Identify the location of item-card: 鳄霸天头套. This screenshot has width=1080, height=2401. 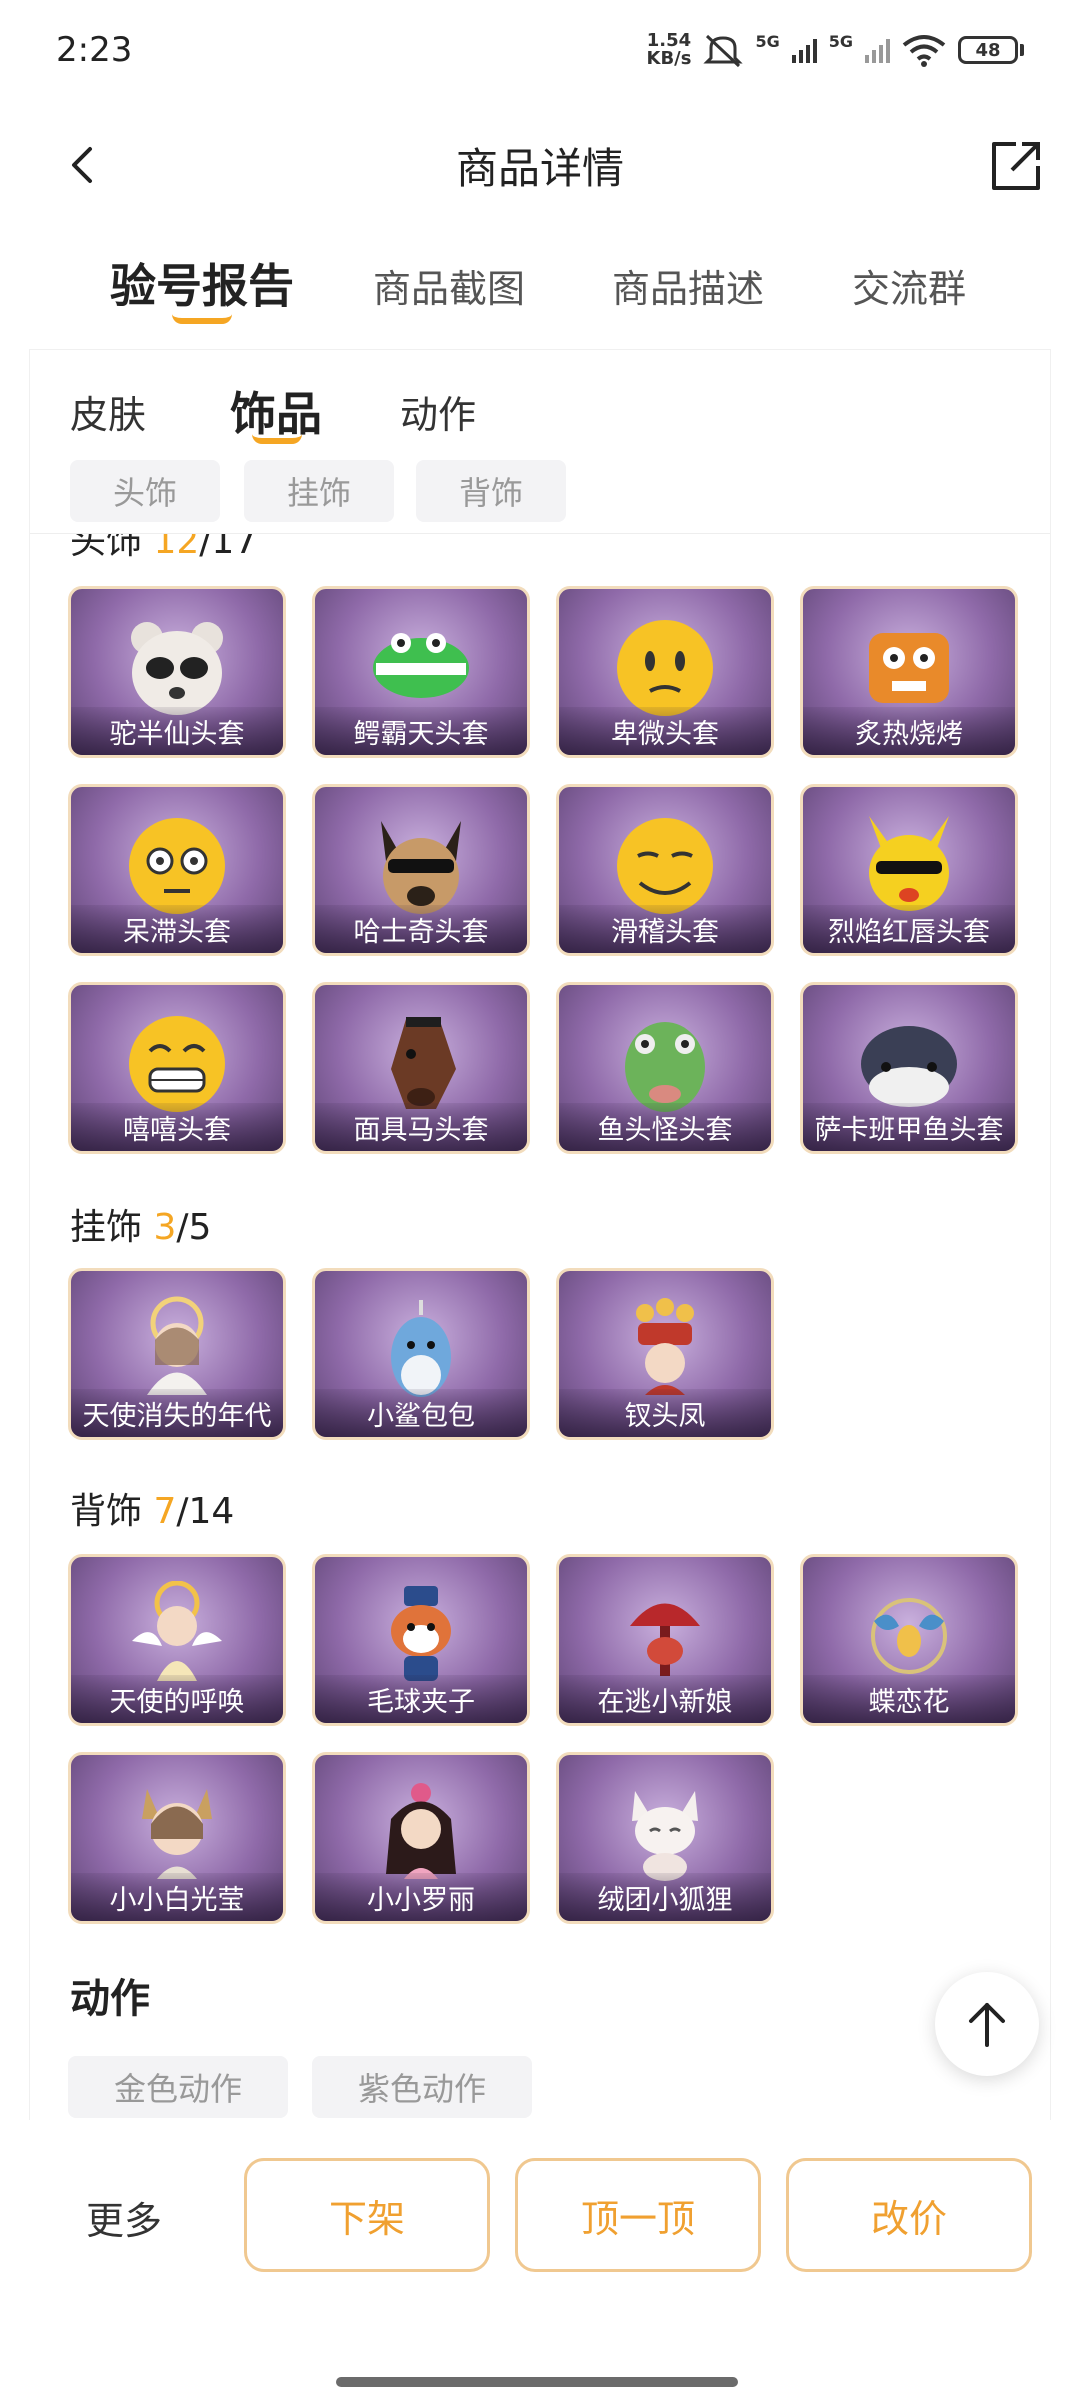
(421, 672).